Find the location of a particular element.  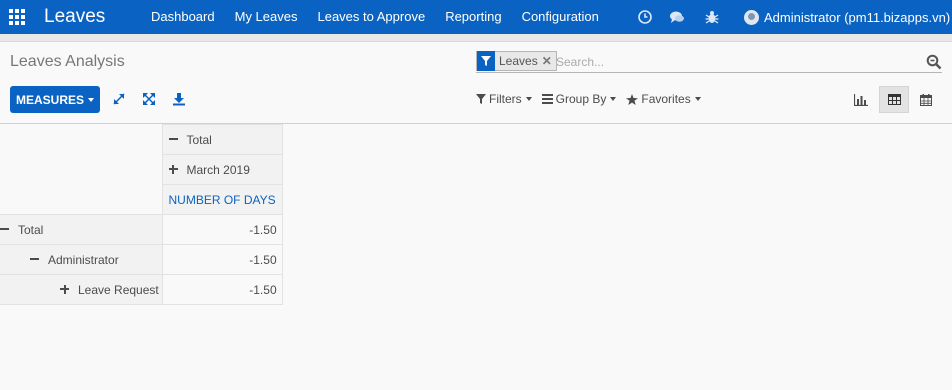

menu-reporting: Reporting is located at coordinates (473, 17).